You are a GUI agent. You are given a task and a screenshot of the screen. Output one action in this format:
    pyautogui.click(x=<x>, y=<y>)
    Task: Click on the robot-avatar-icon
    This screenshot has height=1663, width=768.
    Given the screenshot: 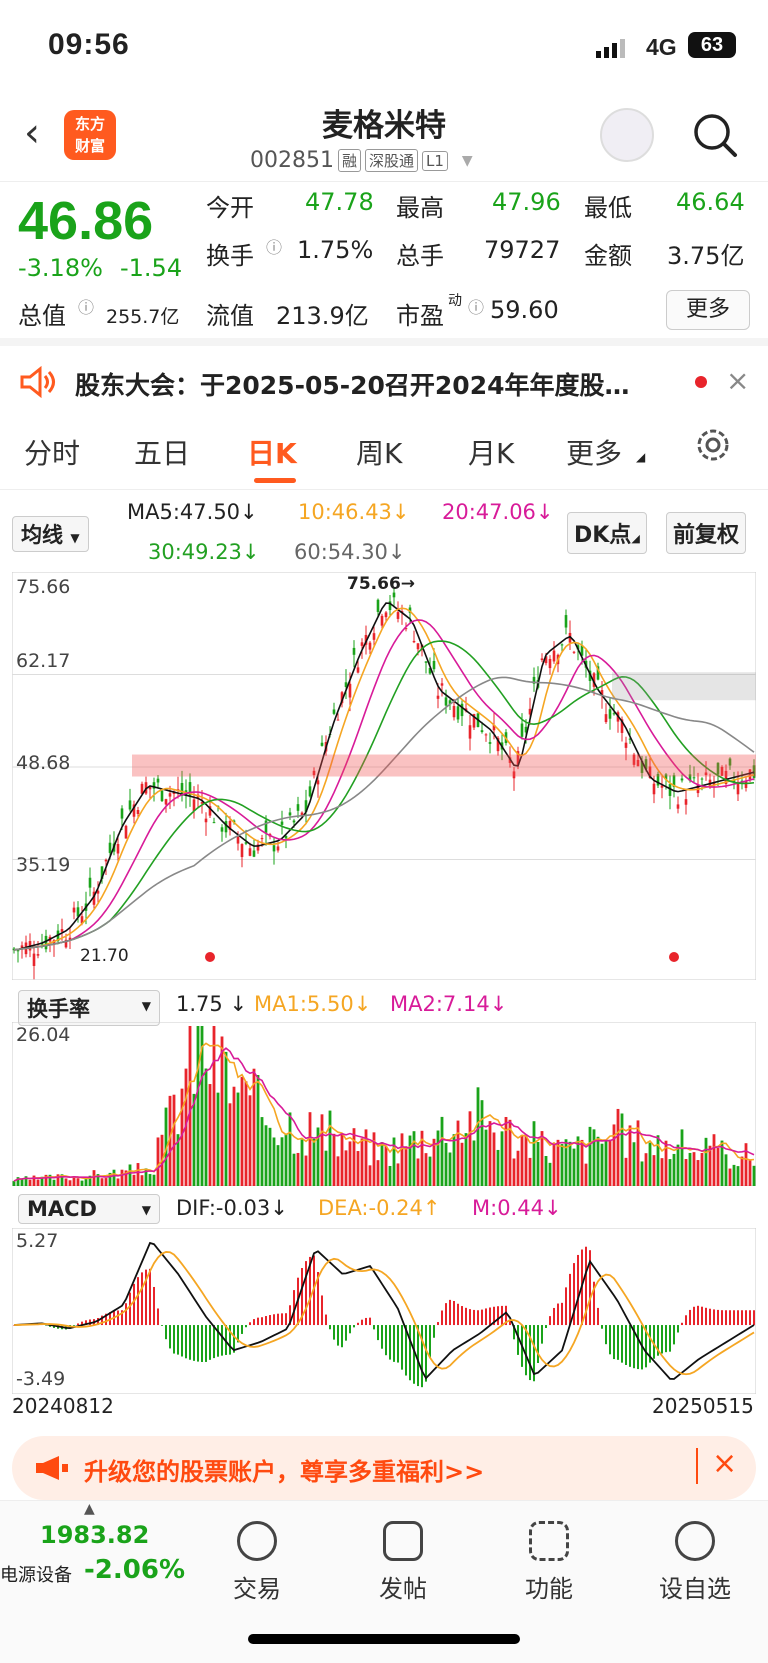 What is the action you would take?
    pyautogui.click(x=627, y=135)
    